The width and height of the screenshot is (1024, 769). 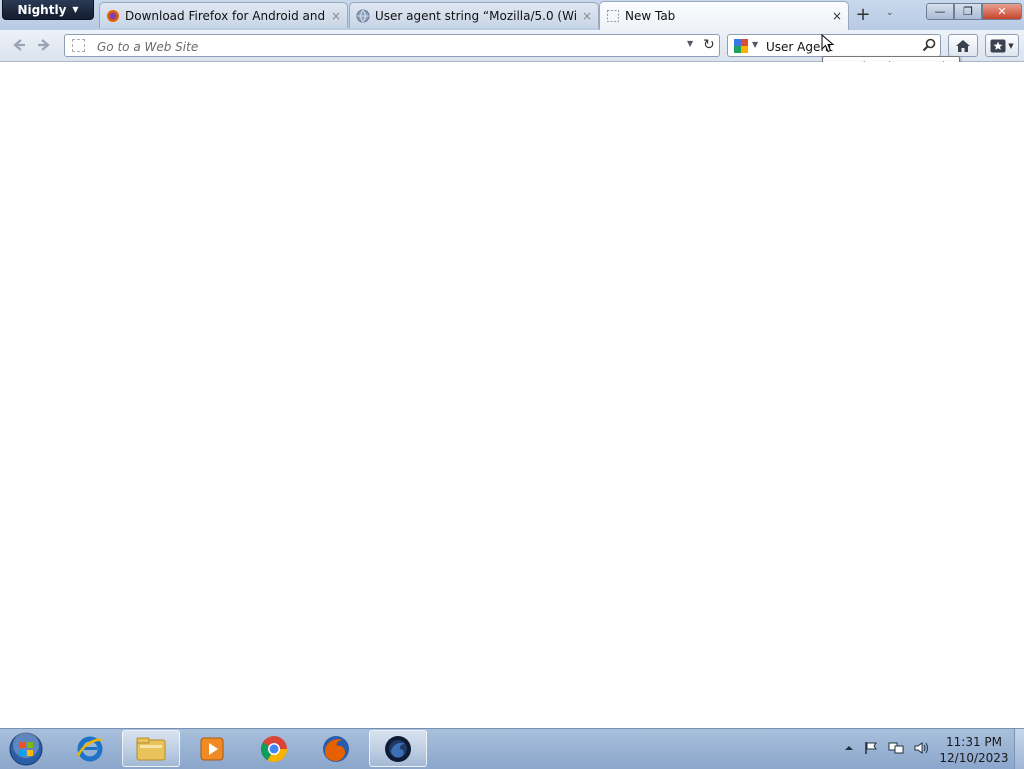 I want to click on media-player-icon, so click(x=212, y=748).